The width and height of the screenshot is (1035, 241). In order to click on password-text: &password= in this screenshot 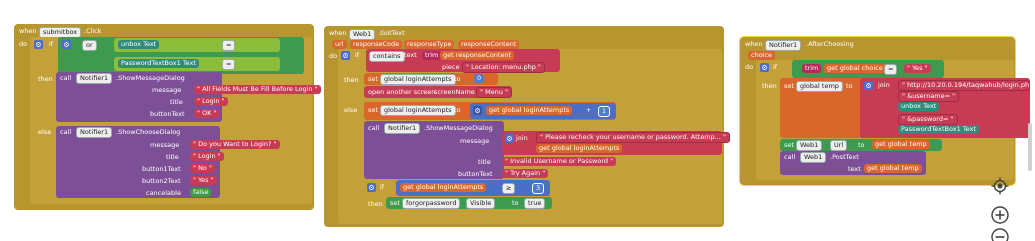, I will do `click(927, 119)`.